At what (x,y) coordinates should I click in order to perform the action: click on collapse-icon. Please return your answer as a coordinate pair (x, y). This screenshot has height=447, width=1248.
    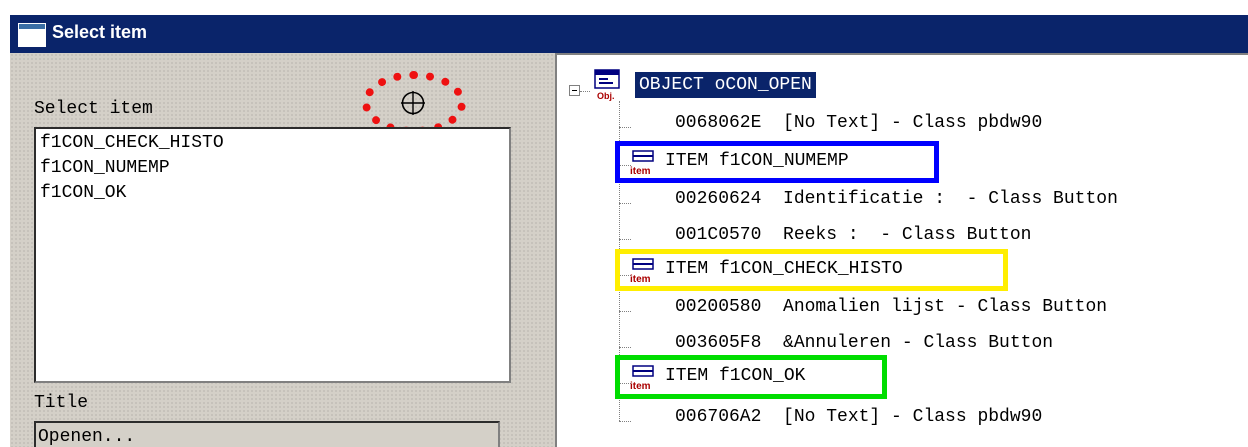
    Looking at the image, I should click on (574, 90).